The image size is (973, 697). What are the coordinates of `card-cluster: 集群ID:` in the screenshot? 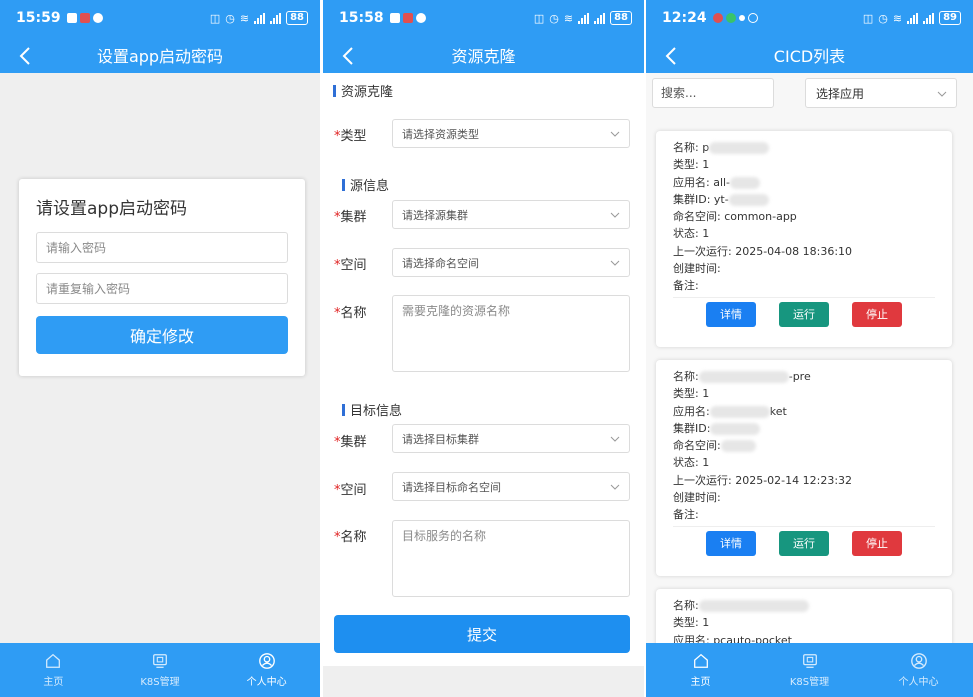 It's located at (804, 428).